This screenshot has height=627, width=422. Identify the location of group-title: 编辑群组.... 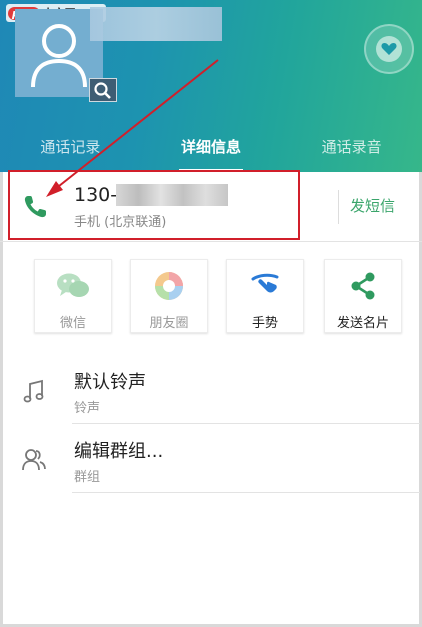
(119, 451).